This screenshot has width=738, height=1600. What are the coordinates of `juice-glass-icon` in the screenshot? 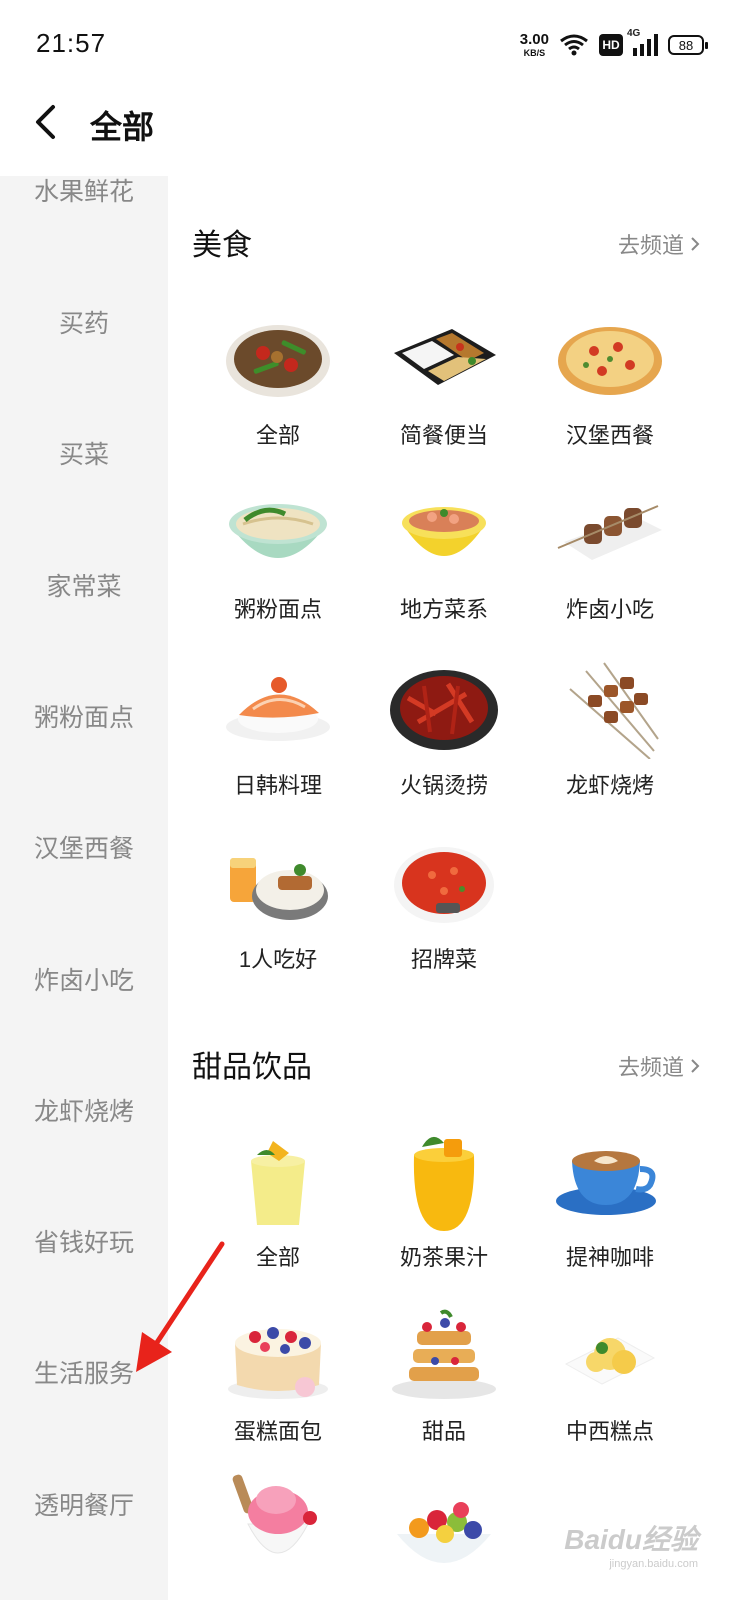 It's located at (278, 1183).